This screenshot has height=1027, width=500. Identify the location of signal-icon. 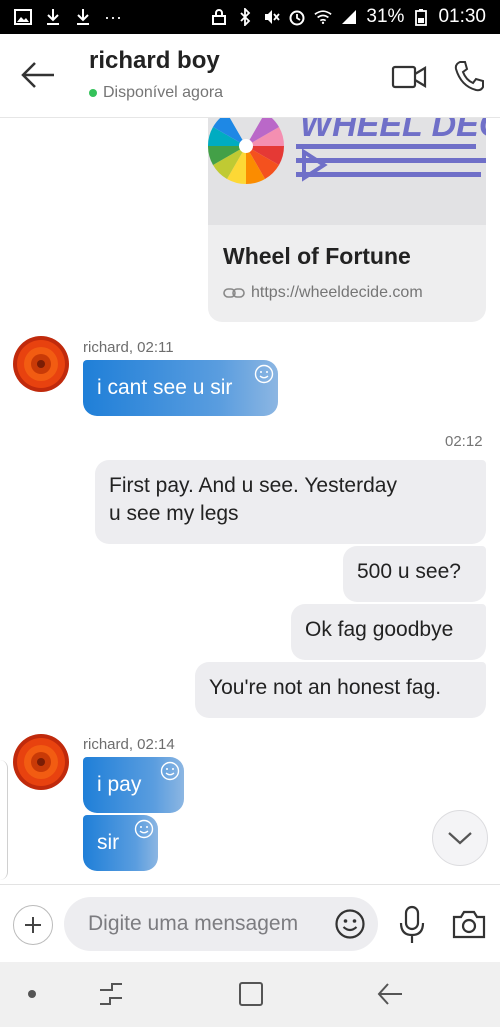
(349, 17).